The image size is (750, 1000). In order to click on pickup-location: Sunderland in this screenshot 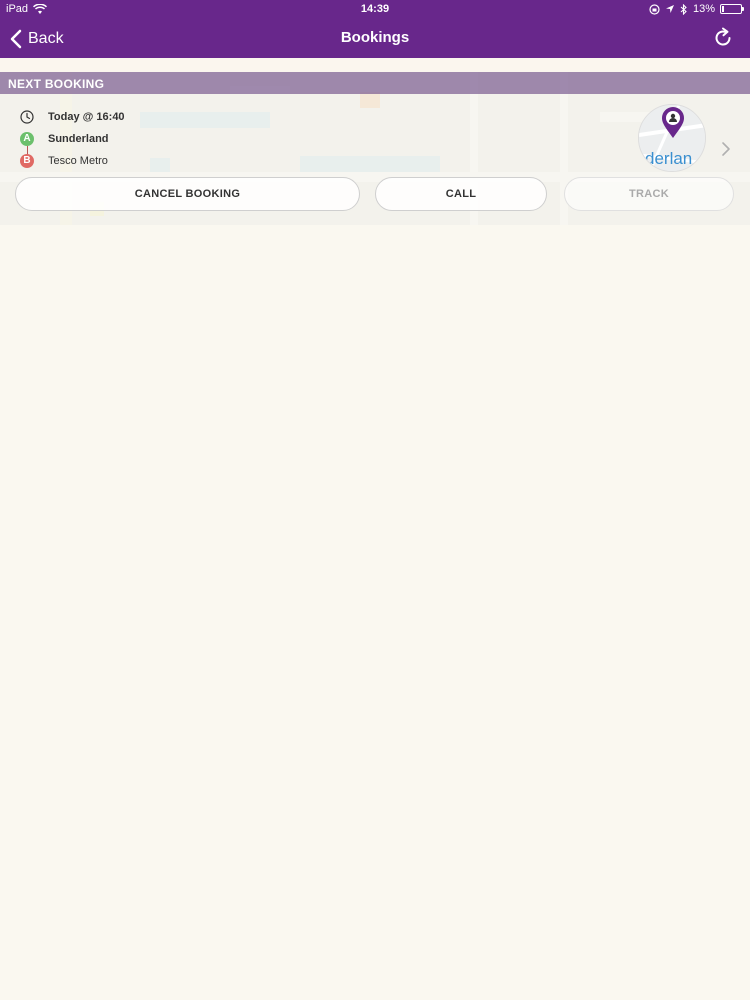, I will do `click(78, 139)`.